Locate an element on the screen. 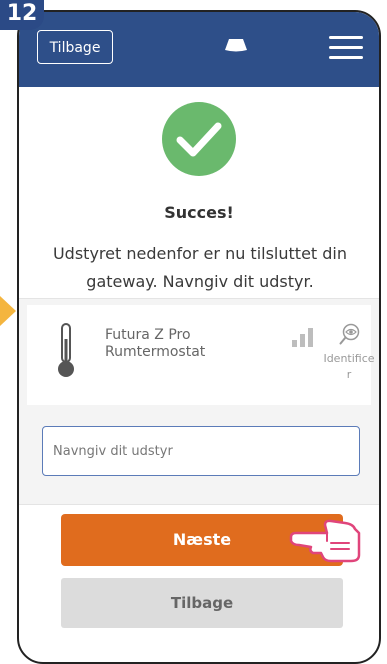 Image resolution: width=387 pixels, height=664 pixels. signal-strength-icon is located at coordinates (302, 337).